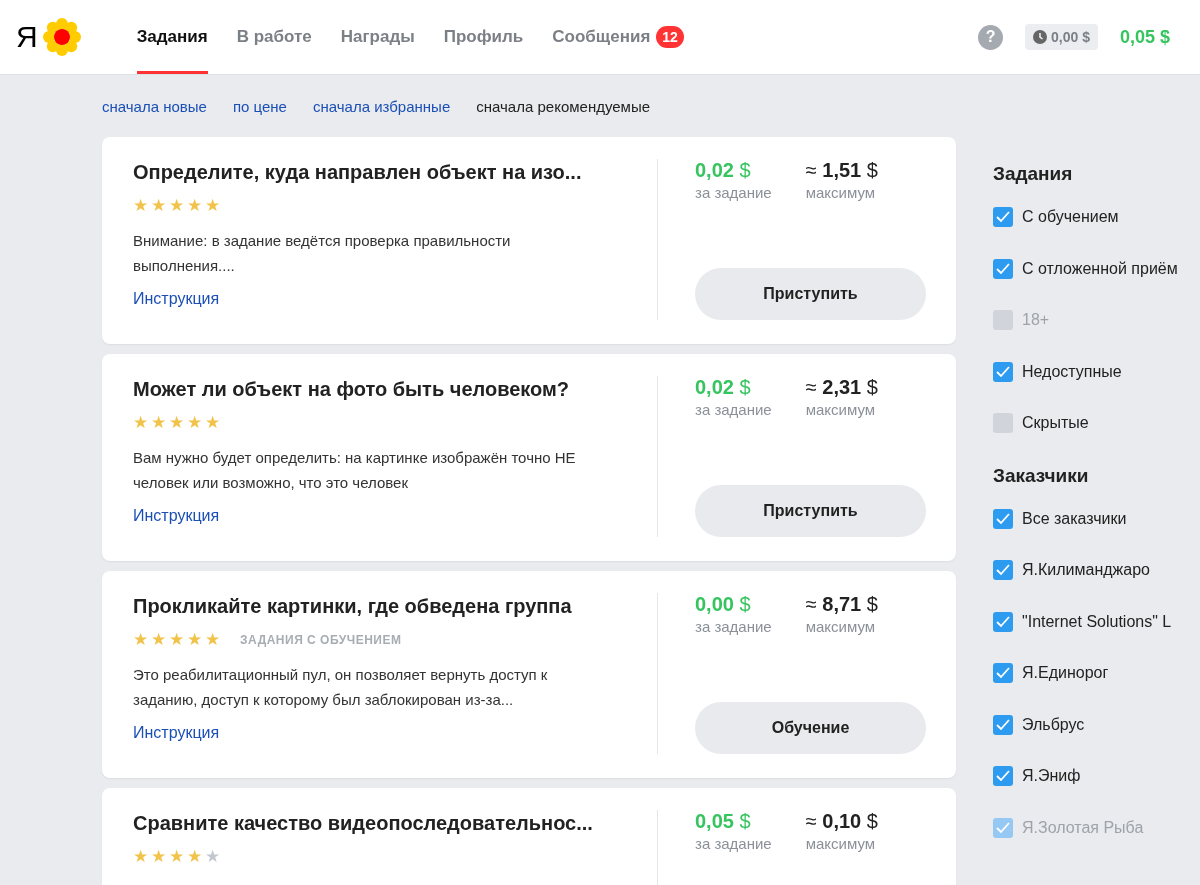 This screenshot has width=1200, height=885. Describe the element at coordinates (321, 639) in the screenshot. I see `task-tag: ЗАДАНИЯ С ОБУЧЕНИЕМ` at that location.